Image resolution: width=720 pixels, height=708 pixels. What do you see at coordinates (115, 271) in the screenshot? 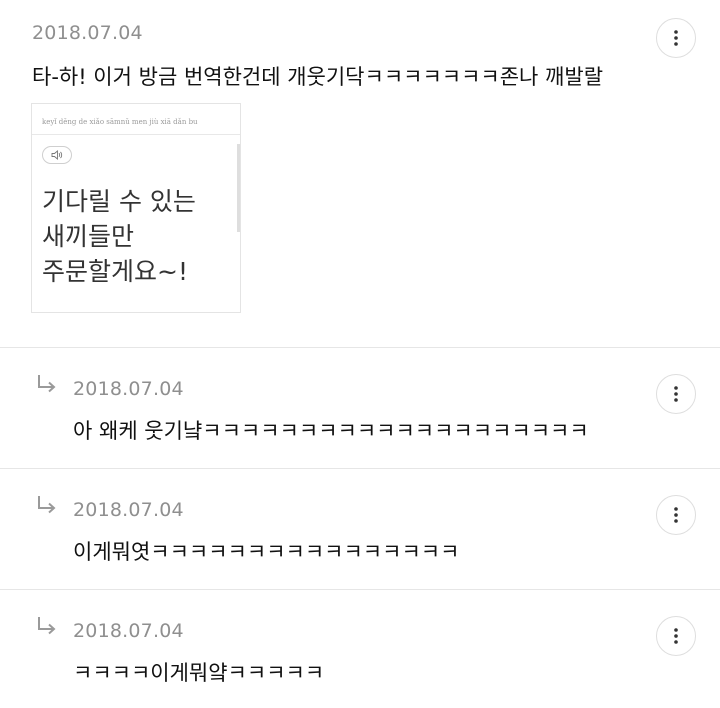
I see `image-text-line: 주문할게요~!` at bounding box center [115, 271].